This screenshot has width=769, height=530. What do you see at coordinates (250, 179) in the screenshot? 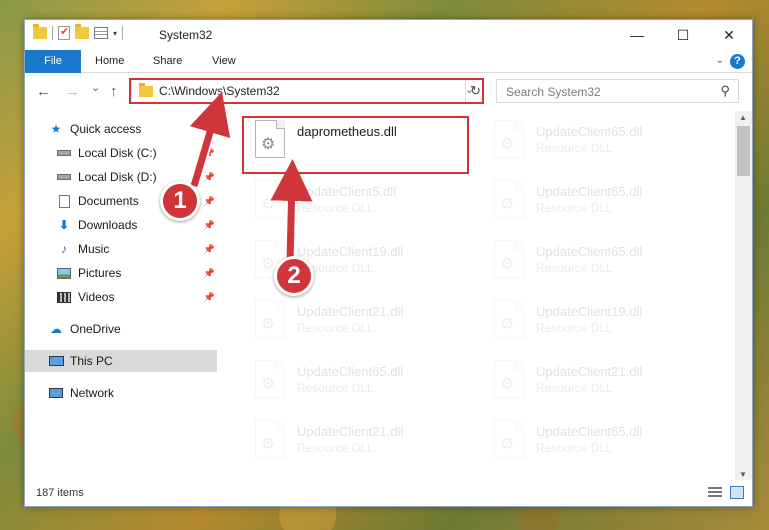
I see `annotation-arrows` at bounding box center [250, 179].